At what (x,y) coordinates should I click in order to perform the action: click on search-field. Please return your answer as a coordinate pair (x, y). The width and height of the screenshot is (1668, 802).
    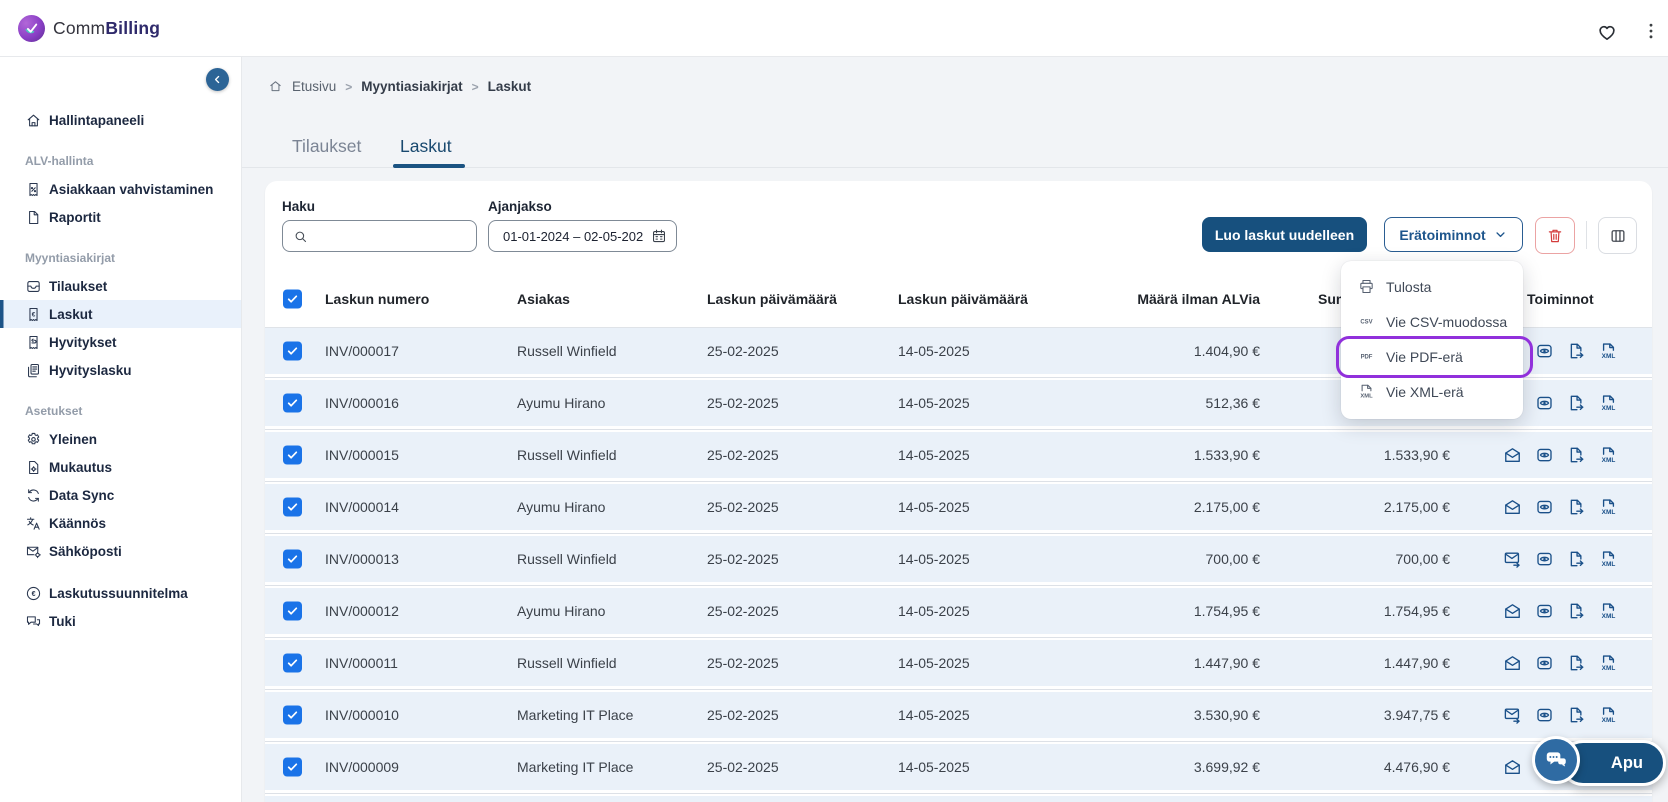
    Looking at the image, I should click on (395, 236).